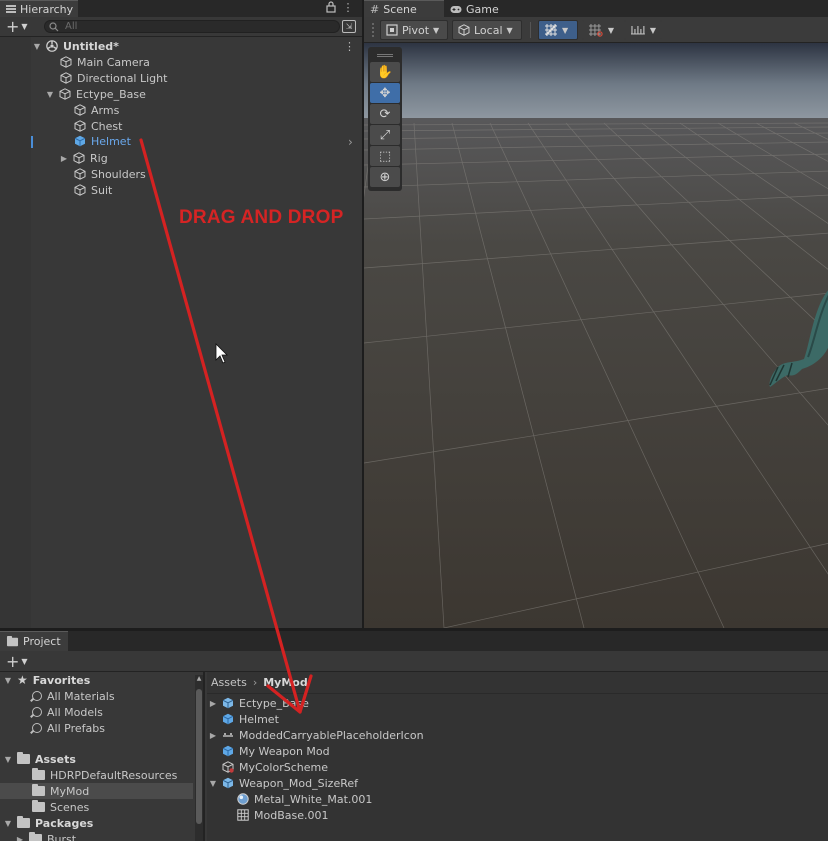 This screenshot has height=841, width=828. I want to click on folder-icon, so click(38, 790).